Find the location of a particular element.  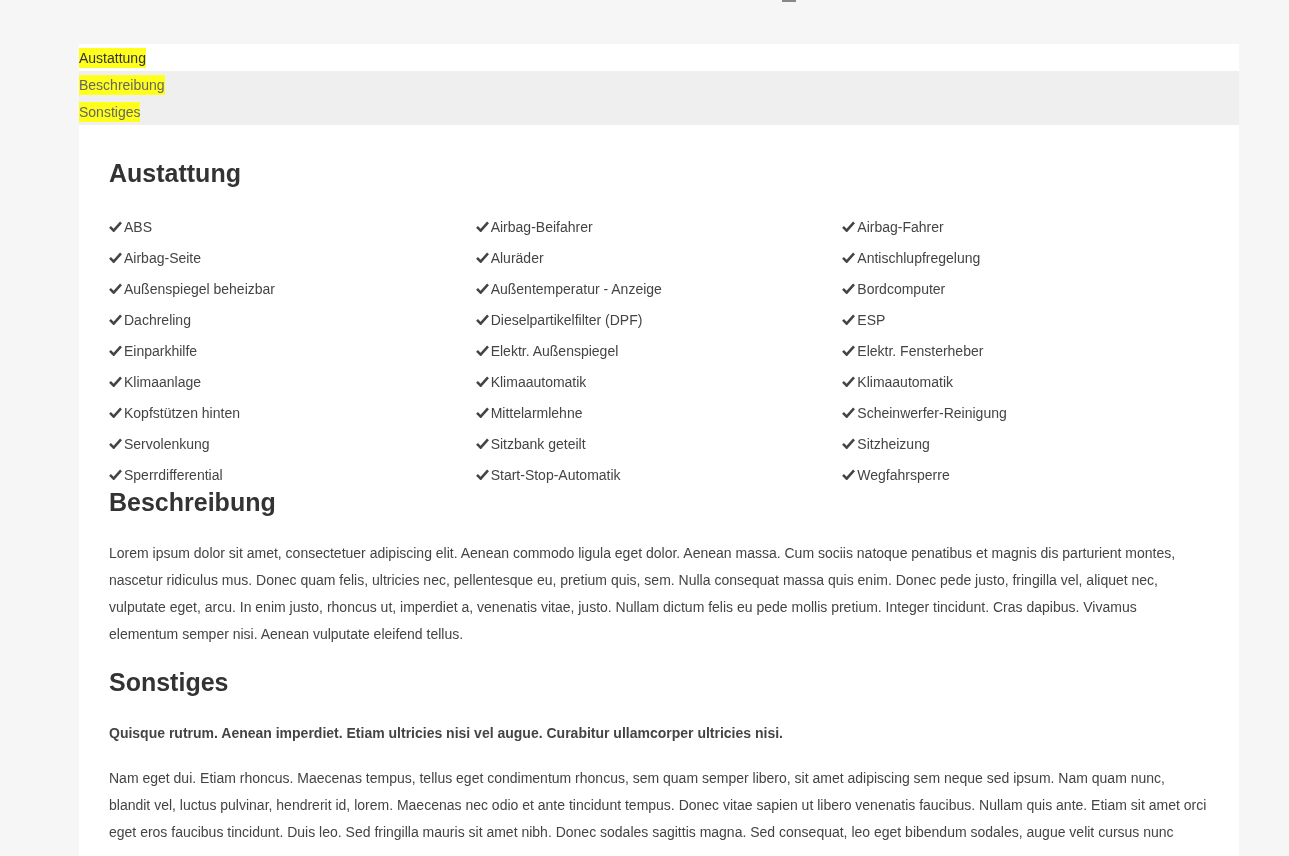

tab-link: Sonstiges is located at coordinates (659, 111).